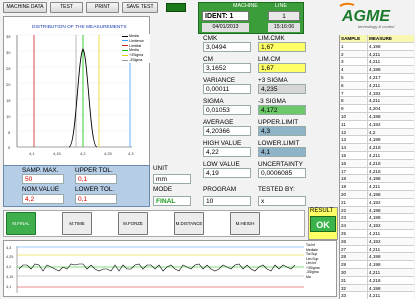  I want to click on m-distance-button: M.DISTANCE, so click(189, 223).